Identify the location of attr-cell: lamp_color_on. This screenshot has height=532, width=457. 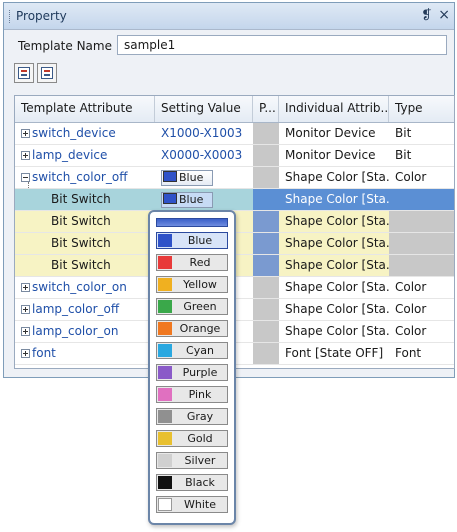
(85, 332).